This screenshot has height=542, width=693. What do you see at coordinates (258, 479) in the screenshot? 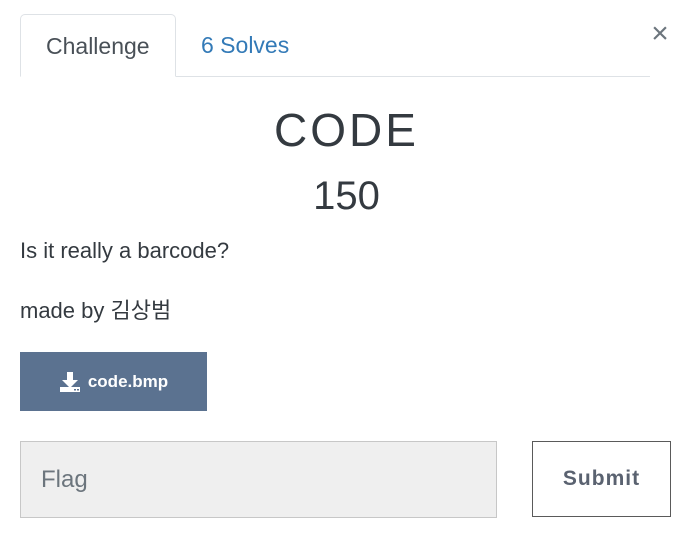
I see `flag-input` at bounding box center [258, 479].